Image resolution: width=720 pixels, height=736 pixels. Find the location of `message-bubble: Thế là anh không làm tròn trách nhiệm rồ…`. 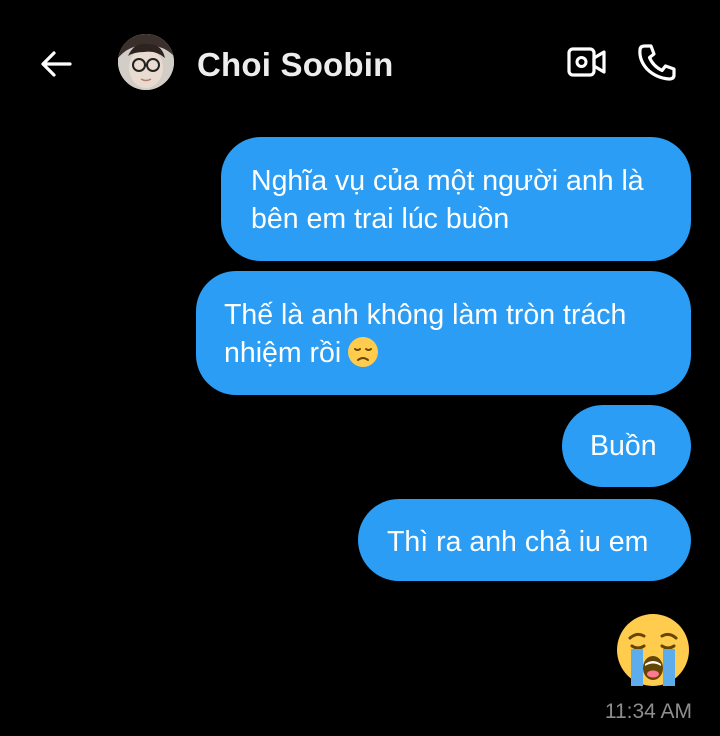

message-bubble: Thế là anh không làm tròn trách nhiệm rồ… is located at coordinates (443, 333).